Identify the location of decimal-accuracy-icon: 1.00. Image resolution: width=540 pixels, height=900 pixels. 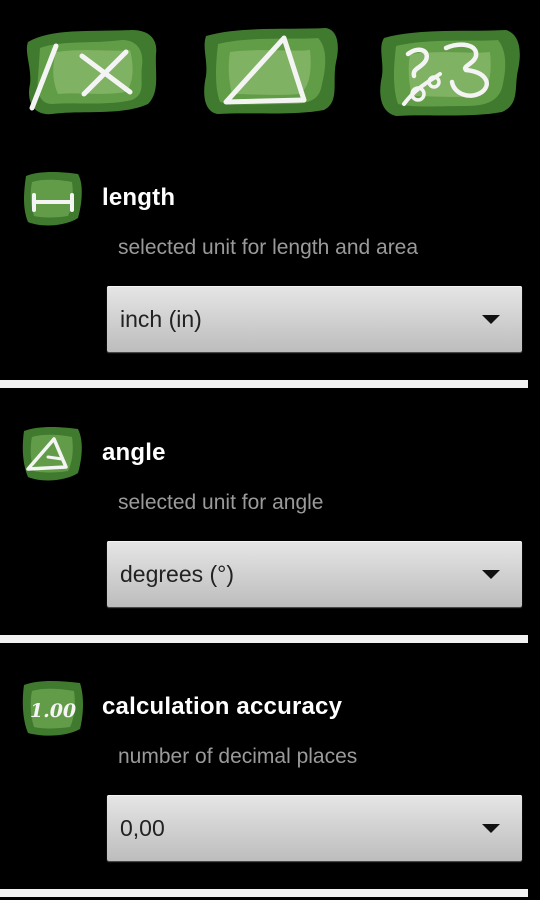
(53, 708).